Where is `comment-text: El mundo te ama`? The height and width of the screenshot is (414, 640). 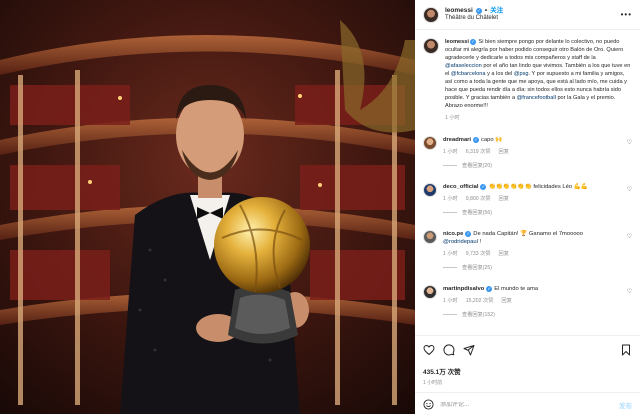
comment-text: El mundo te ama is located at coordinates (516, 289).